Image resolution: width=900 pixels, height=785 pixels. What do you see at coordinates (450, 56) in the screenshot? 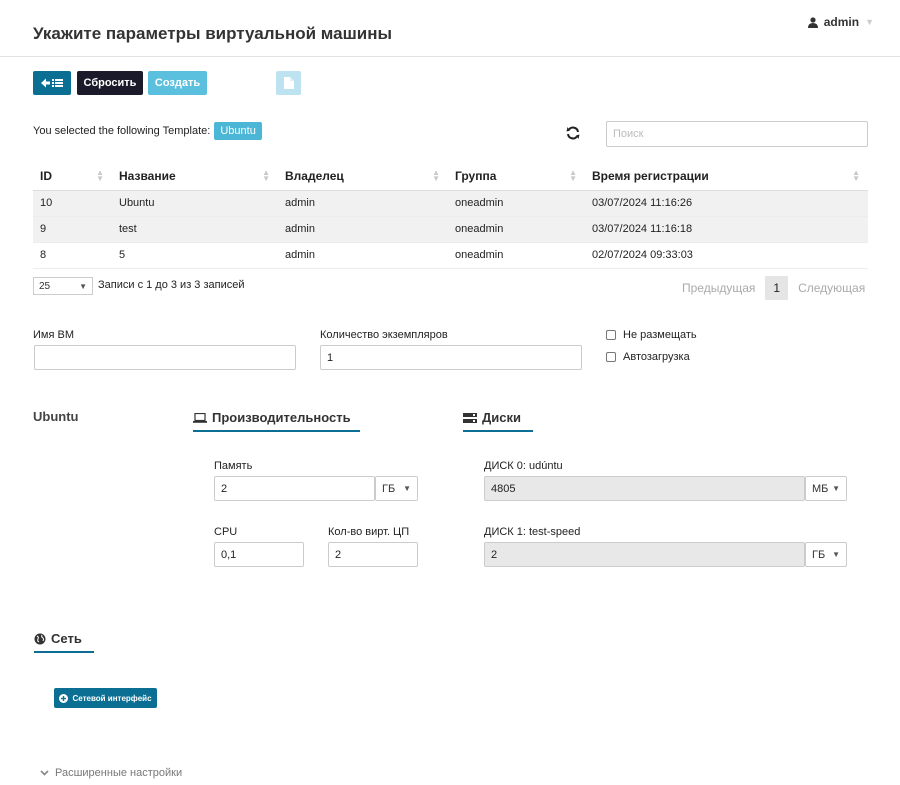
I see `header-divider` at bounding box center [450, 56].